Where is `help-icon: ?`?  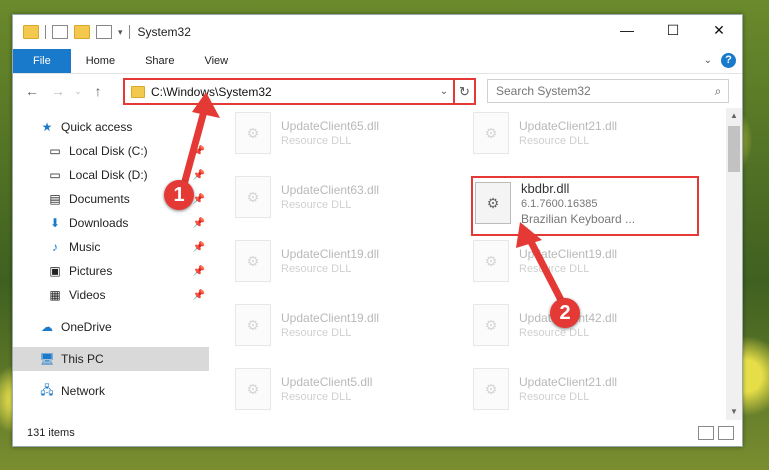 help-icon: ? is located at coordinates (728, 60).